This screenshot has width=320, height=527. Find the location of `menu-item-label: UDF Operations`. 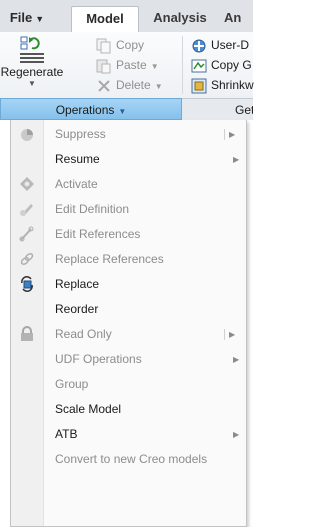

menu-item-label: UDF Operations is located at coordinates (98, 359).